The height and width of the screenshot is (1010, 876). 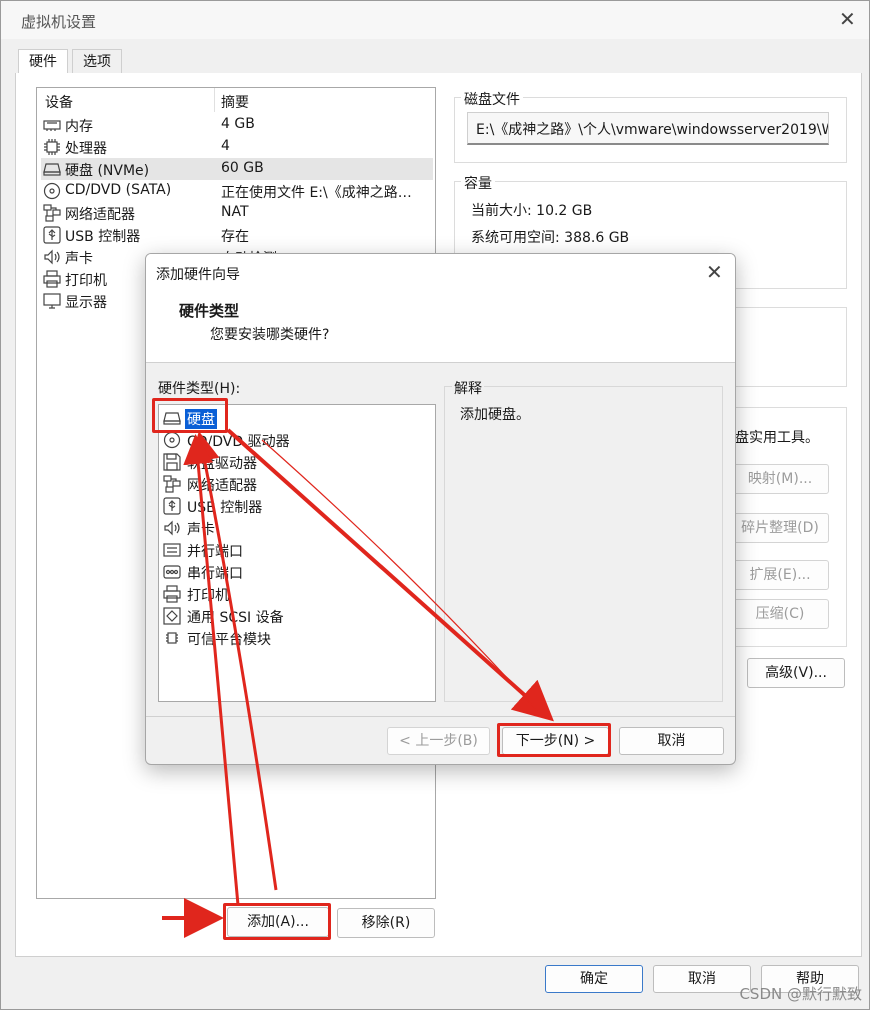 What do you see at coordinates (172, 572) in the screenshot?
I see `serial-port-icon` at bounding box center [172, 572].